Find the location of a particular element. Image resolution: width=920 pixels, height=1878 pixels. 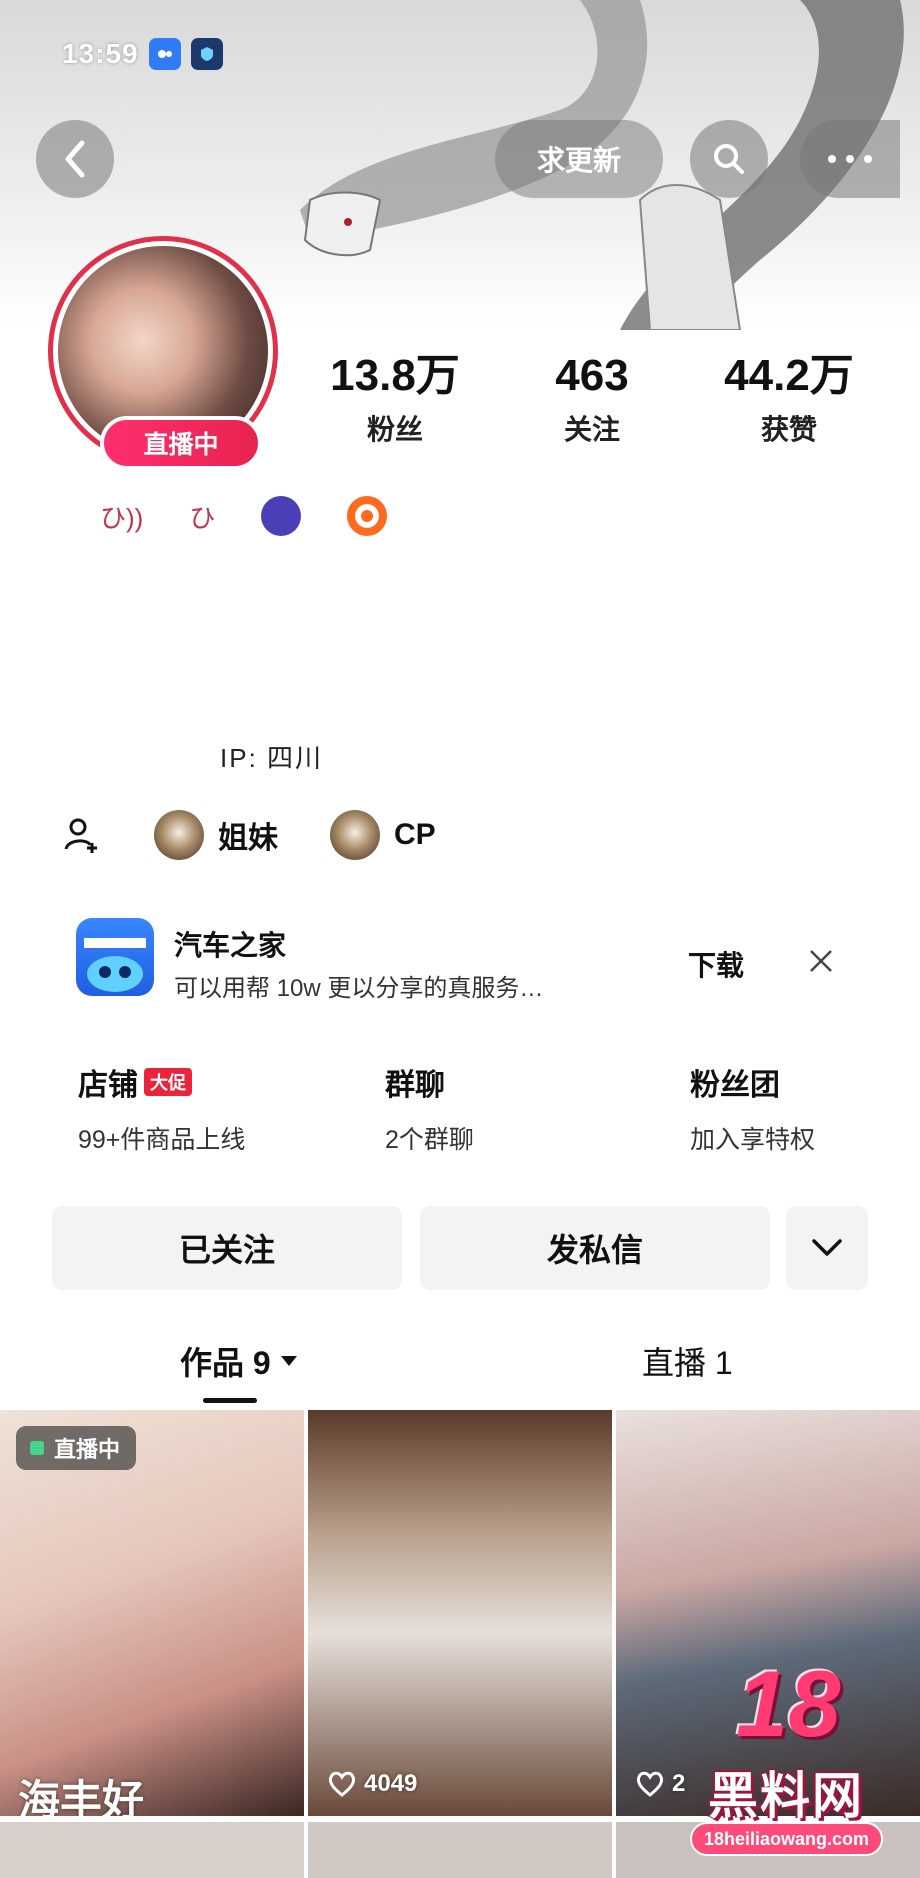

ip-location: IP: 四川 is located at coordinates (272, 758).